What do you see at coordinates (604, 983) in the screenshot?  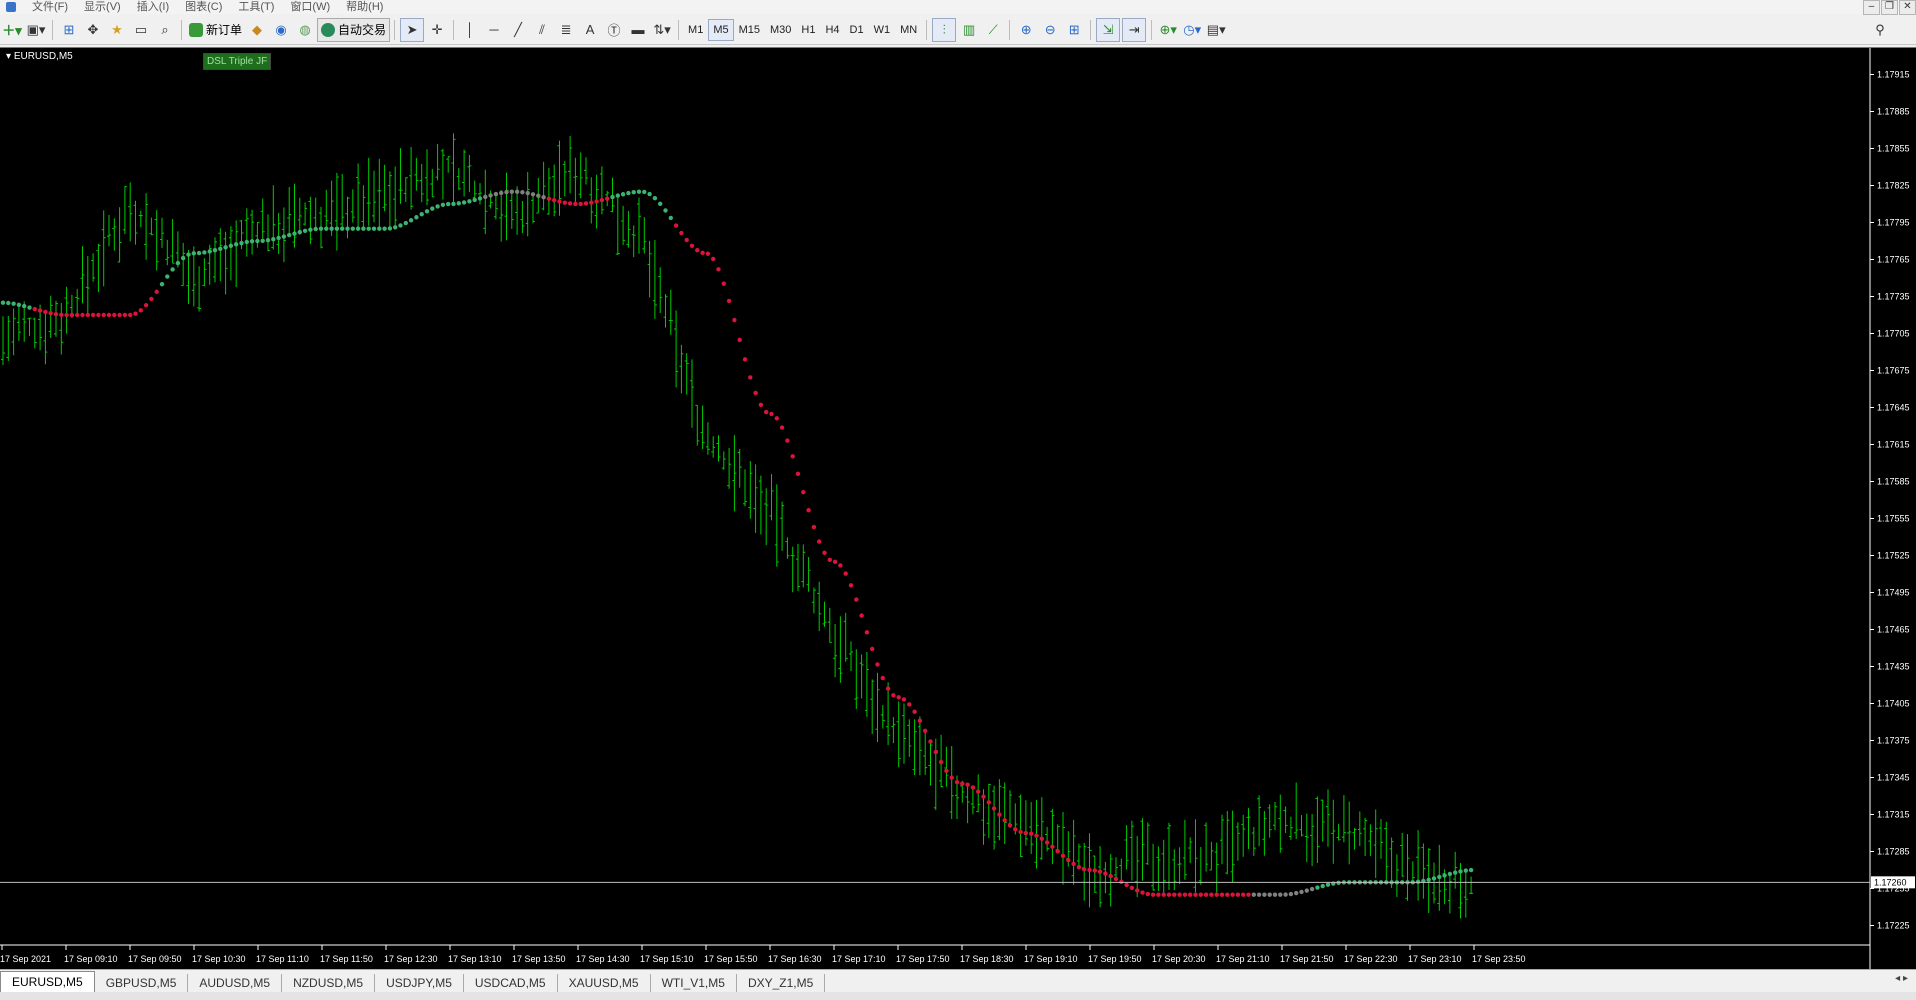 I see `tab-xauusd: XAUUSD,M5` at bounding box center [604, 983].